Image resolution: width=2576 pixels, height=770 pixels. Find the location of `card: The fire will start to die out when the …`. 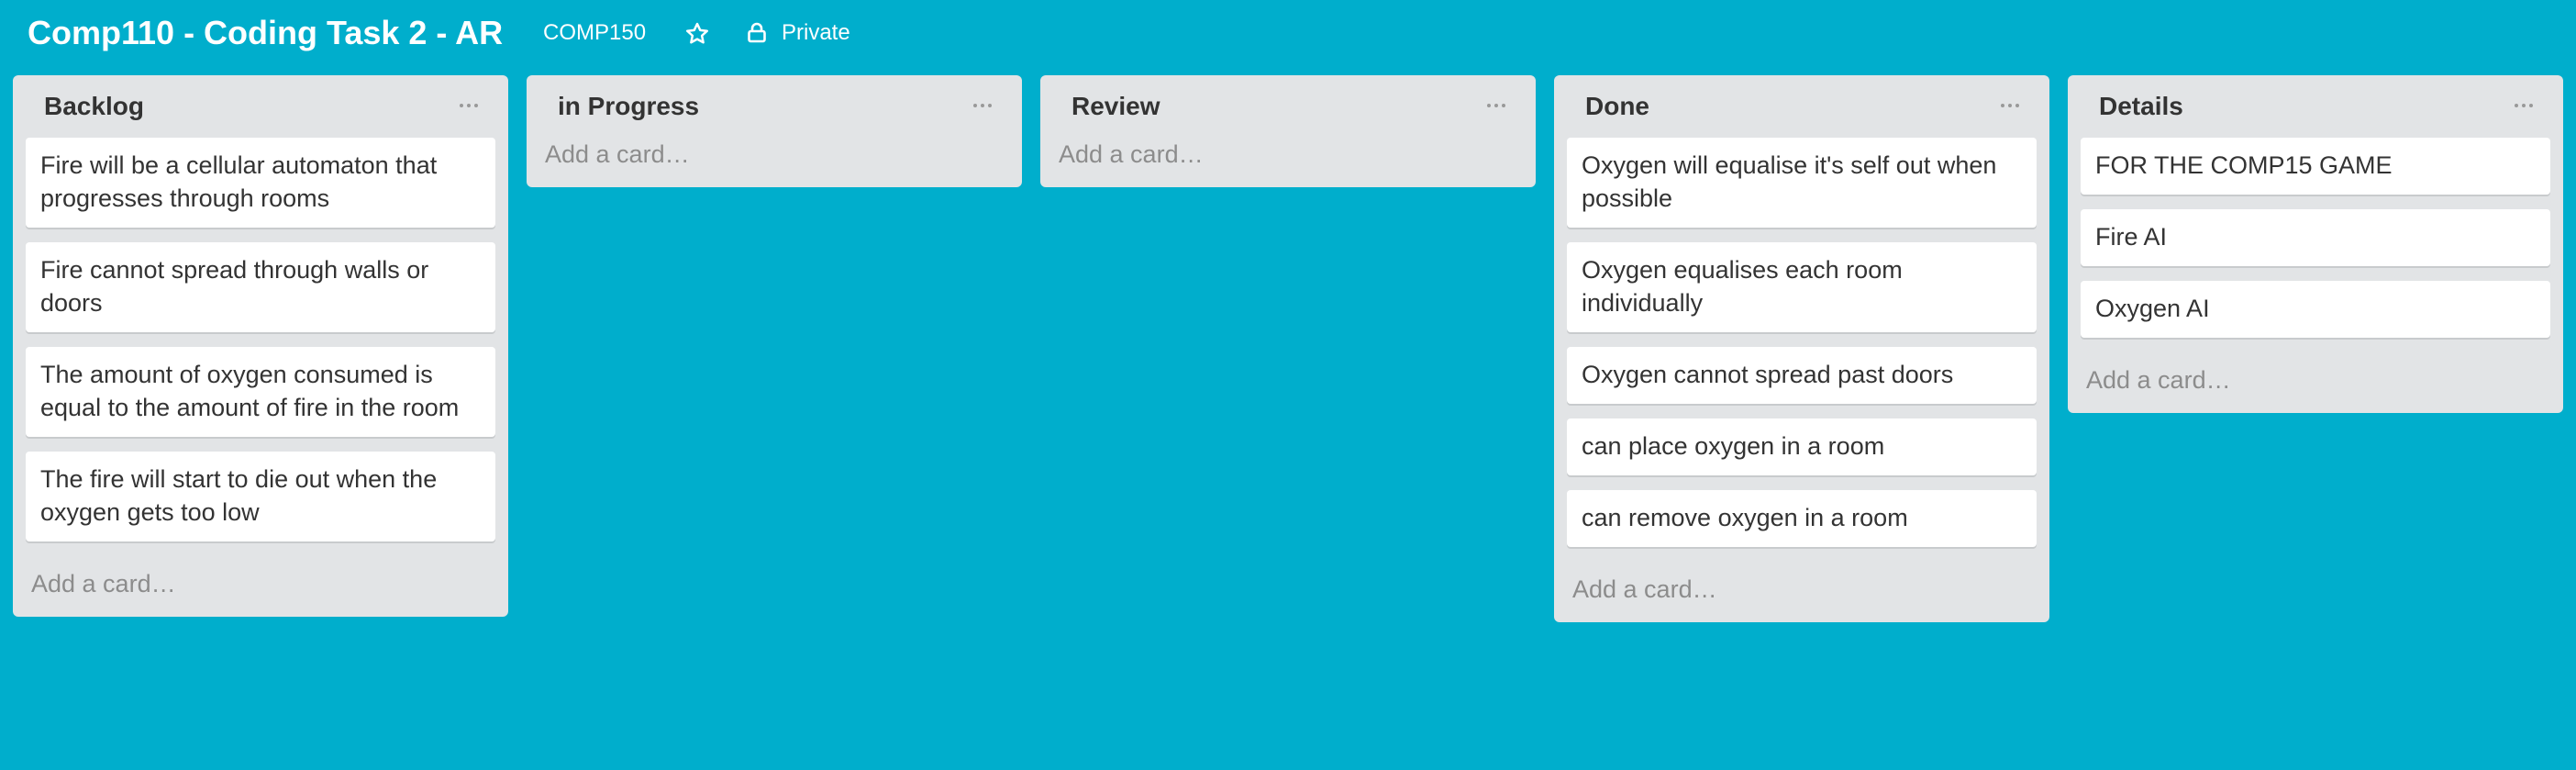

card: The fire will start to die out when the … is located at coordinates (260, 496).